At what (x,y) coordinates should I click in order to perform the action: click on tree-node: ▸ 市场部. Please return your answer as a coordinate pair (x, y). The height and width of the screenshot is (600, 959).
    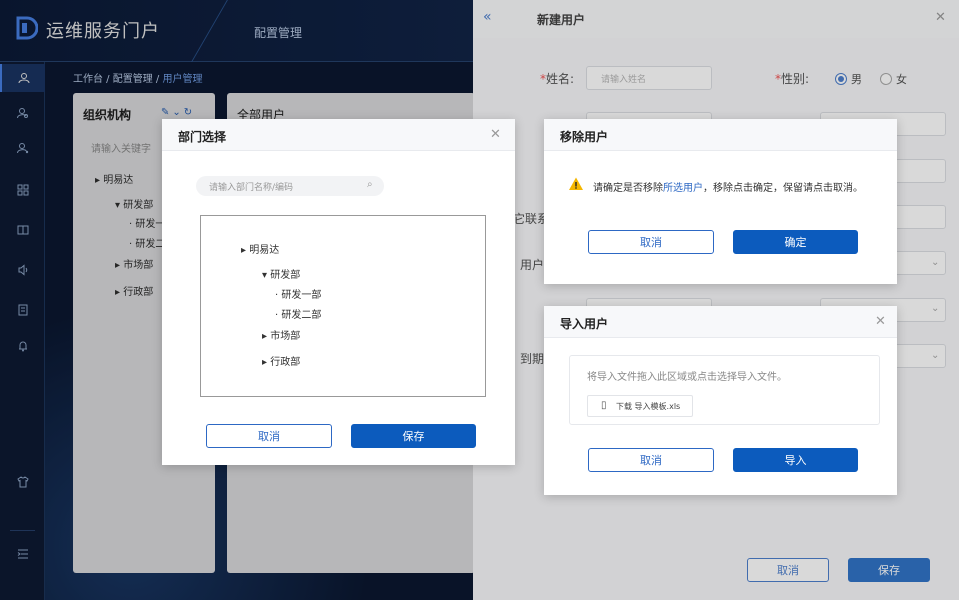
    Looking at the image, I should click on (281, 334).